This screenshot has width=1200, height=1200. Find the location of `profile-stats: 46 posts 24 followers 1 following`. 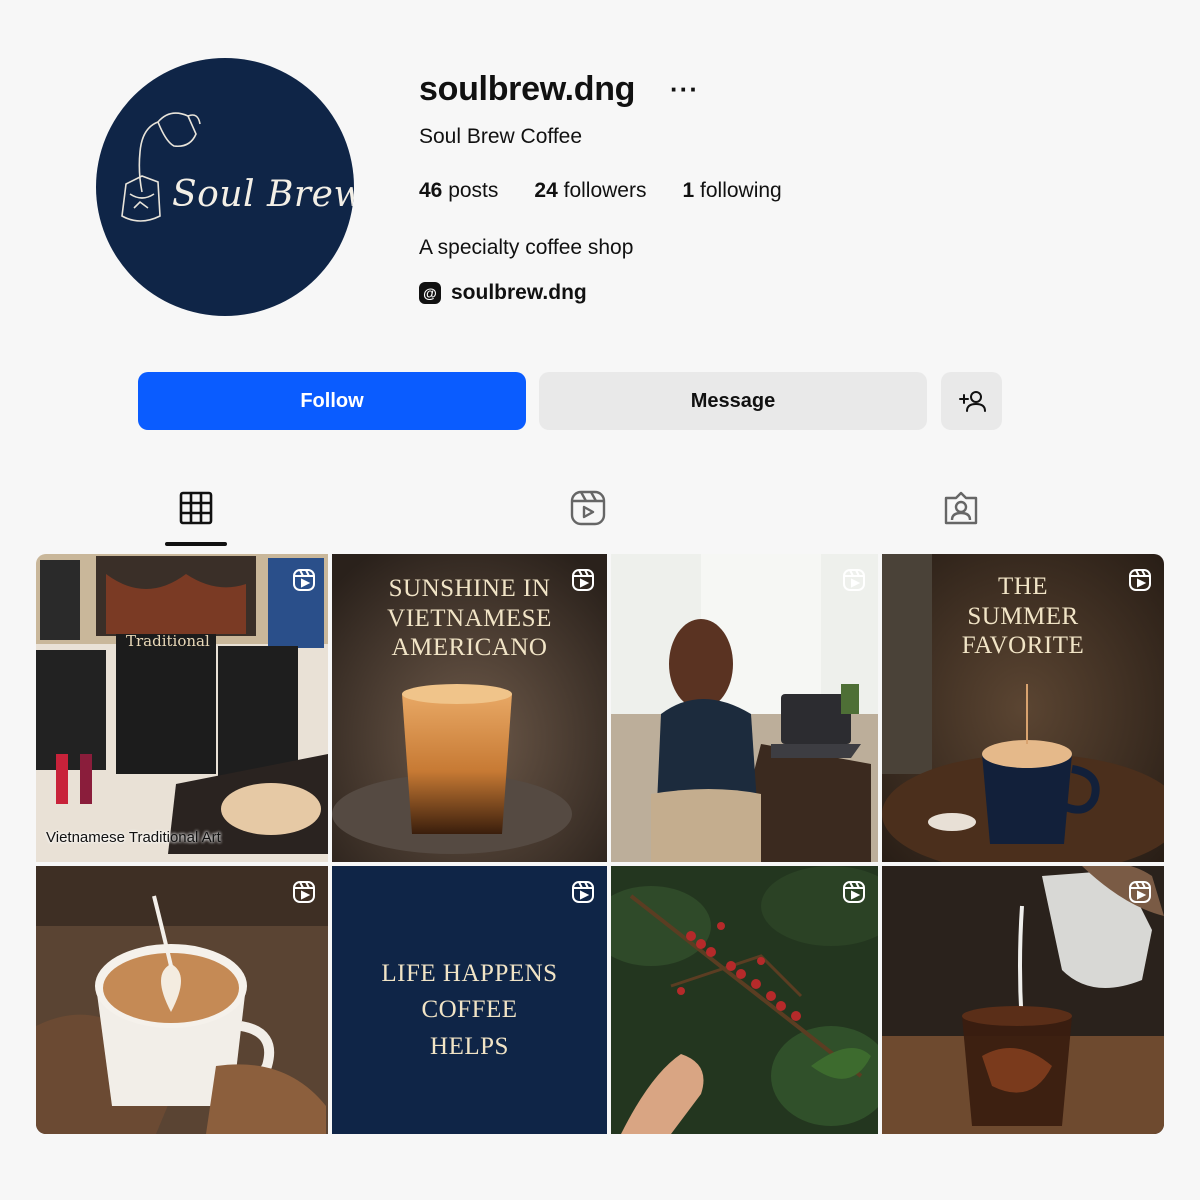

profile-stats: 46 posts 24 followers 1 following is located at coordinates (600, 191).